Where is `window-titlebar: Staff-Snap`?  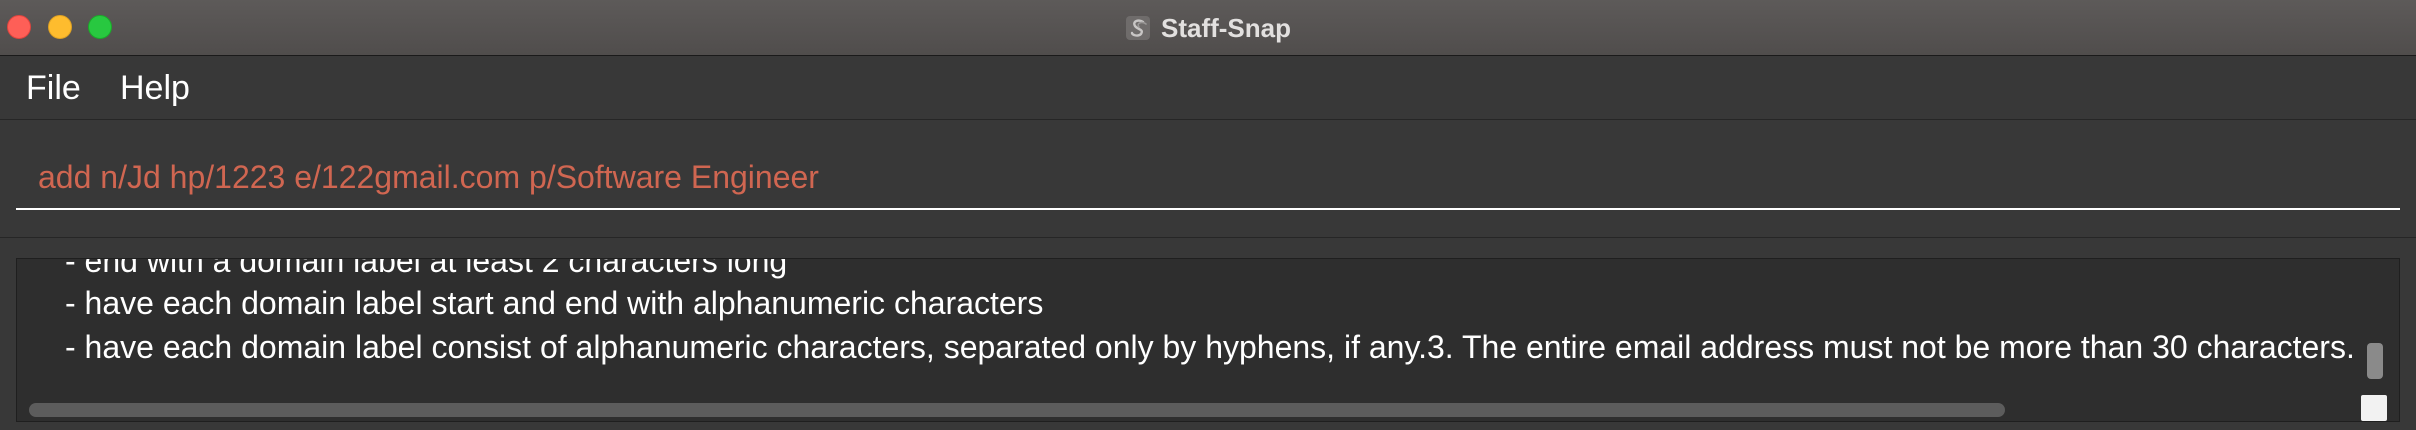
window-titlebar: Staff-Snap is located at coordinates (1208, 28).